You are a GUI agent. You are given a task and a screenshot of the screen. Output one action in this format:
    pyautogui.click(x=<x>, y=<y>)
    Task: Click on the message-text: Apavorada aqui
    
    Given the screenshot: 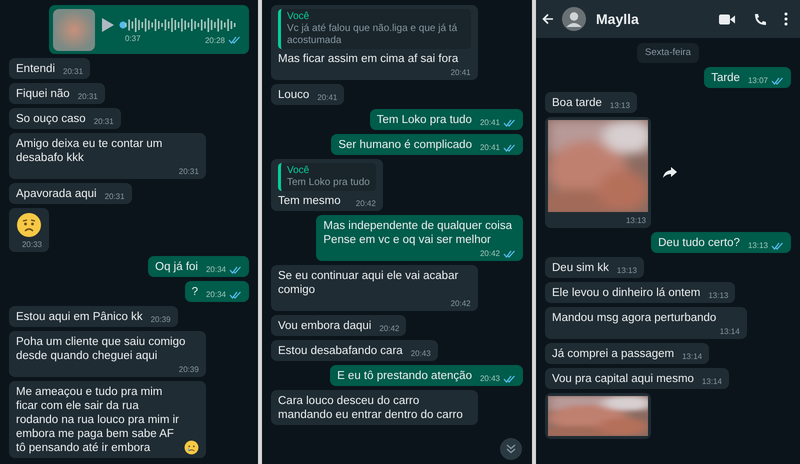 What is the action you would take?
    pyautogui.click(x=56, y=194)
    